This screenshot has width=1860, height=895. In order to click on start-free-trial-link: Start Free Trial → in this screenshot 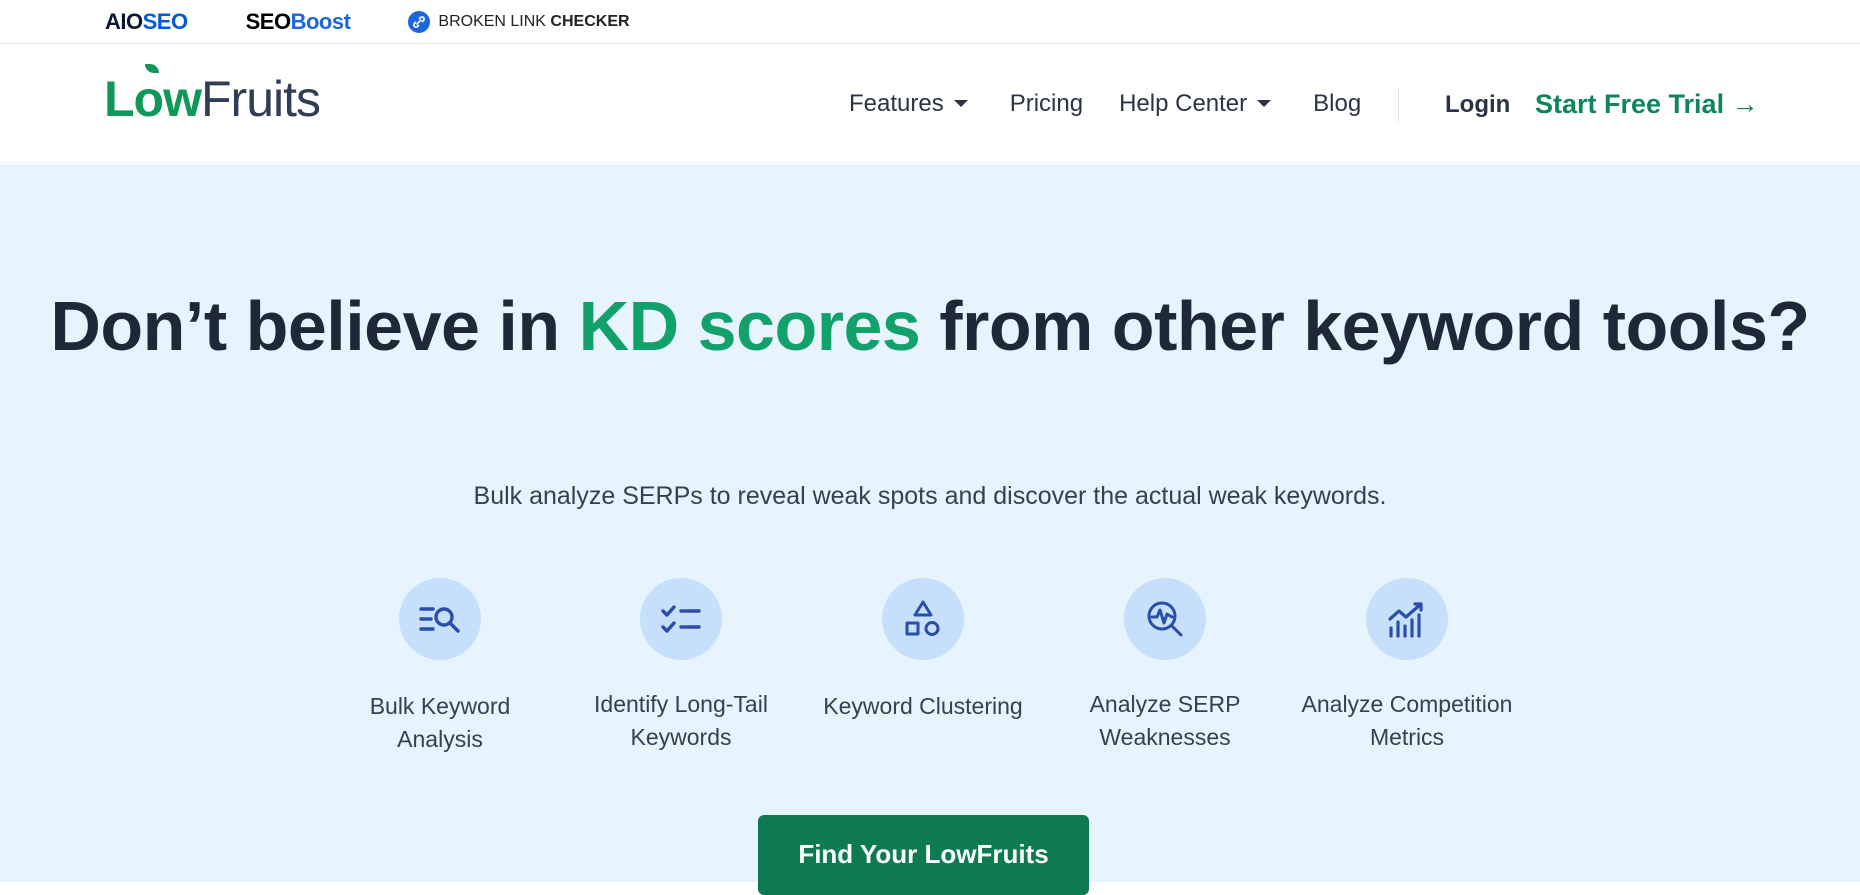, I will do `click(1647, 104)`.